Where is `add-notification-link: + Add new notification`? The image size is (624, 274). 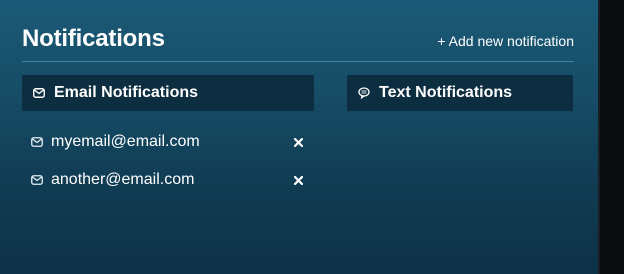 add-notification-link: + Add new notification is located at coordinates (505, 41).